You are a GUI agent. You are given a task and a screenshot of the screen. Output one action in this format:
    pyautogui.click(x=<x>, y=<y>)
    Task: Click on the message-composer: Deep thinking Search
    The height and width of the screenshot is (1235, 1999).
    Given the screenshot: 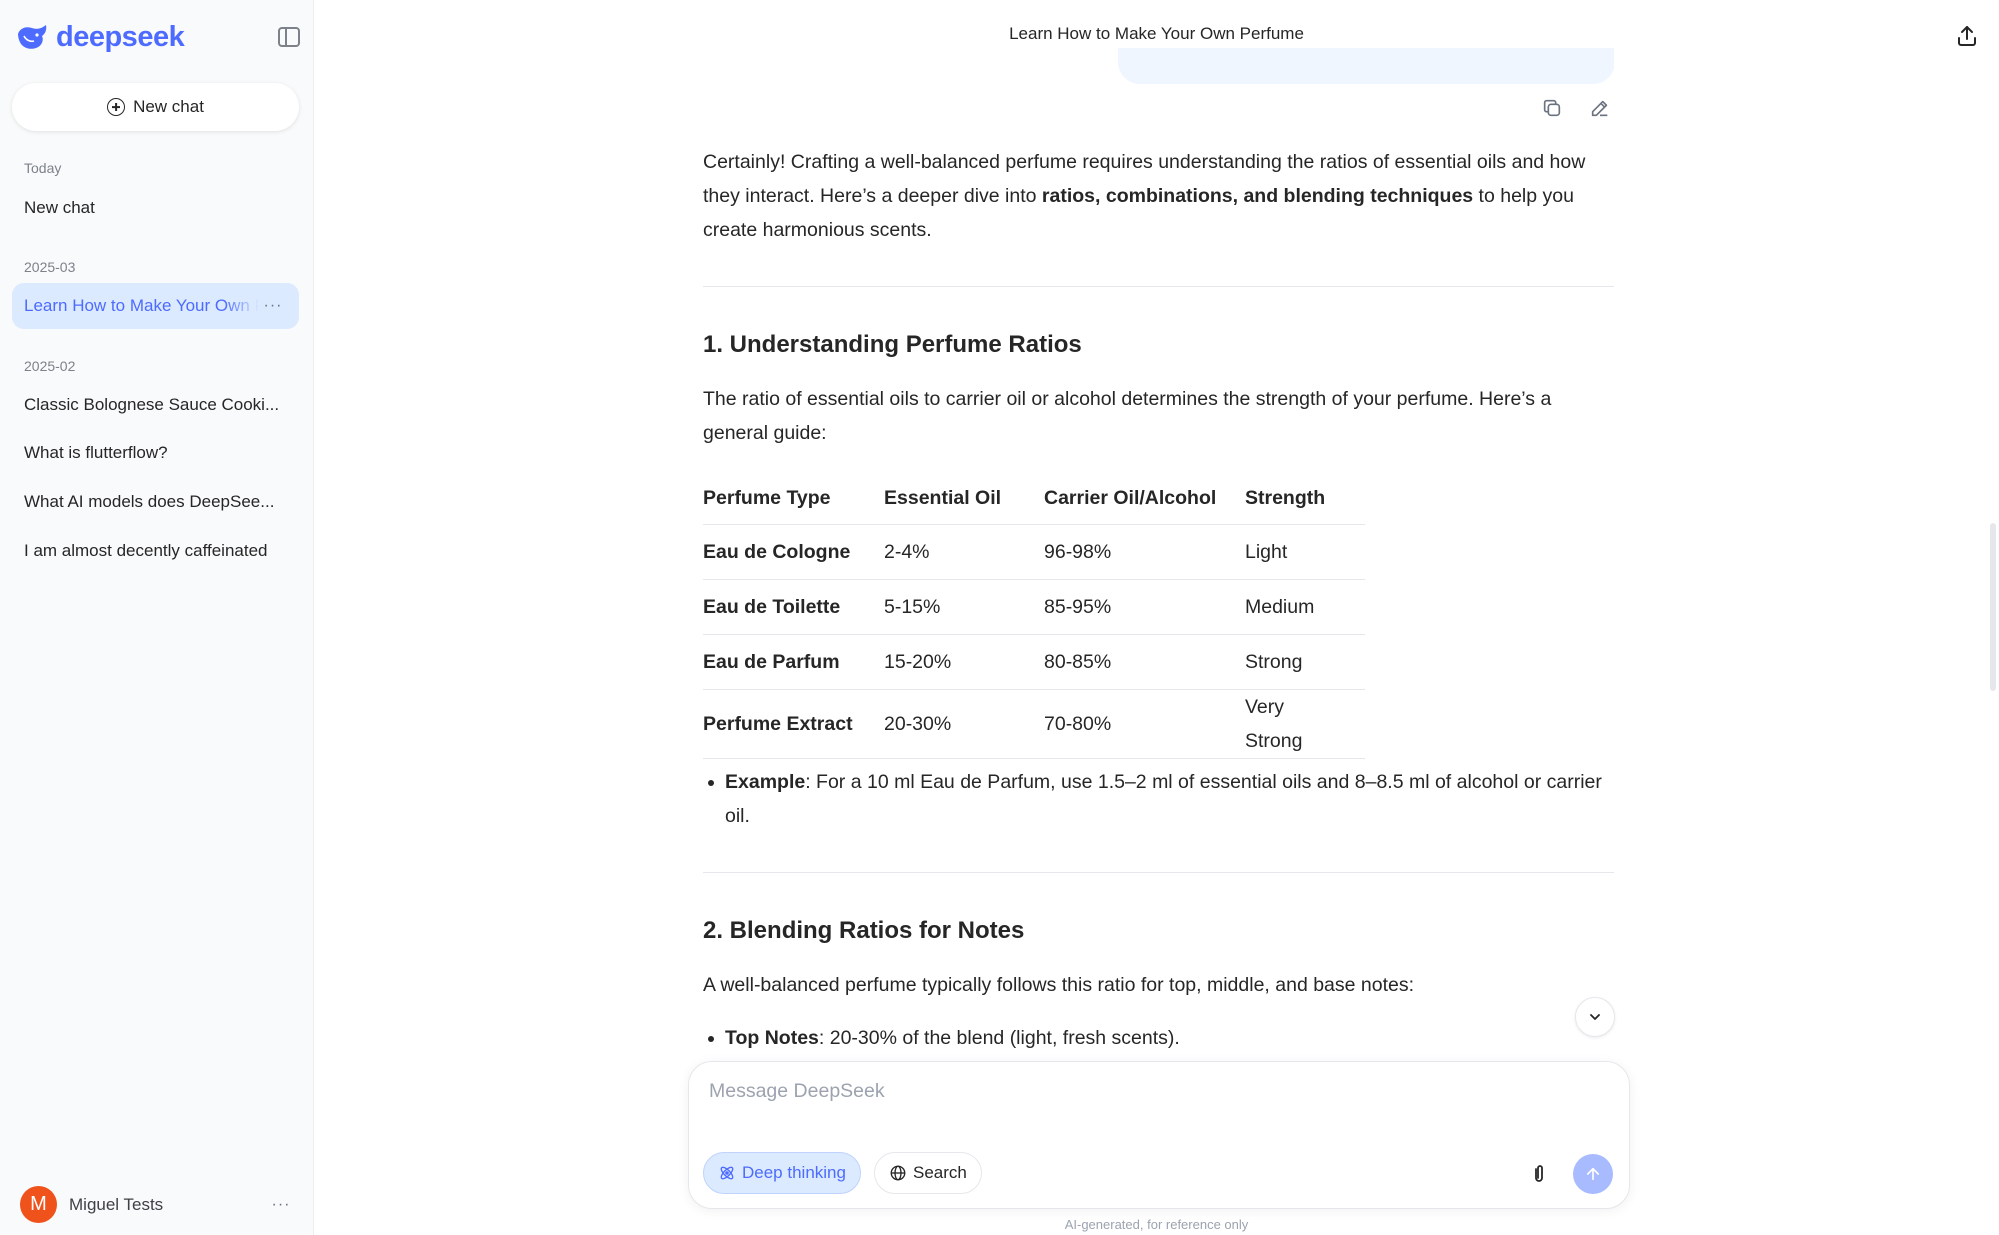 What is the action you would take?
    pyautogui.click(x=1159, y=1135)
    